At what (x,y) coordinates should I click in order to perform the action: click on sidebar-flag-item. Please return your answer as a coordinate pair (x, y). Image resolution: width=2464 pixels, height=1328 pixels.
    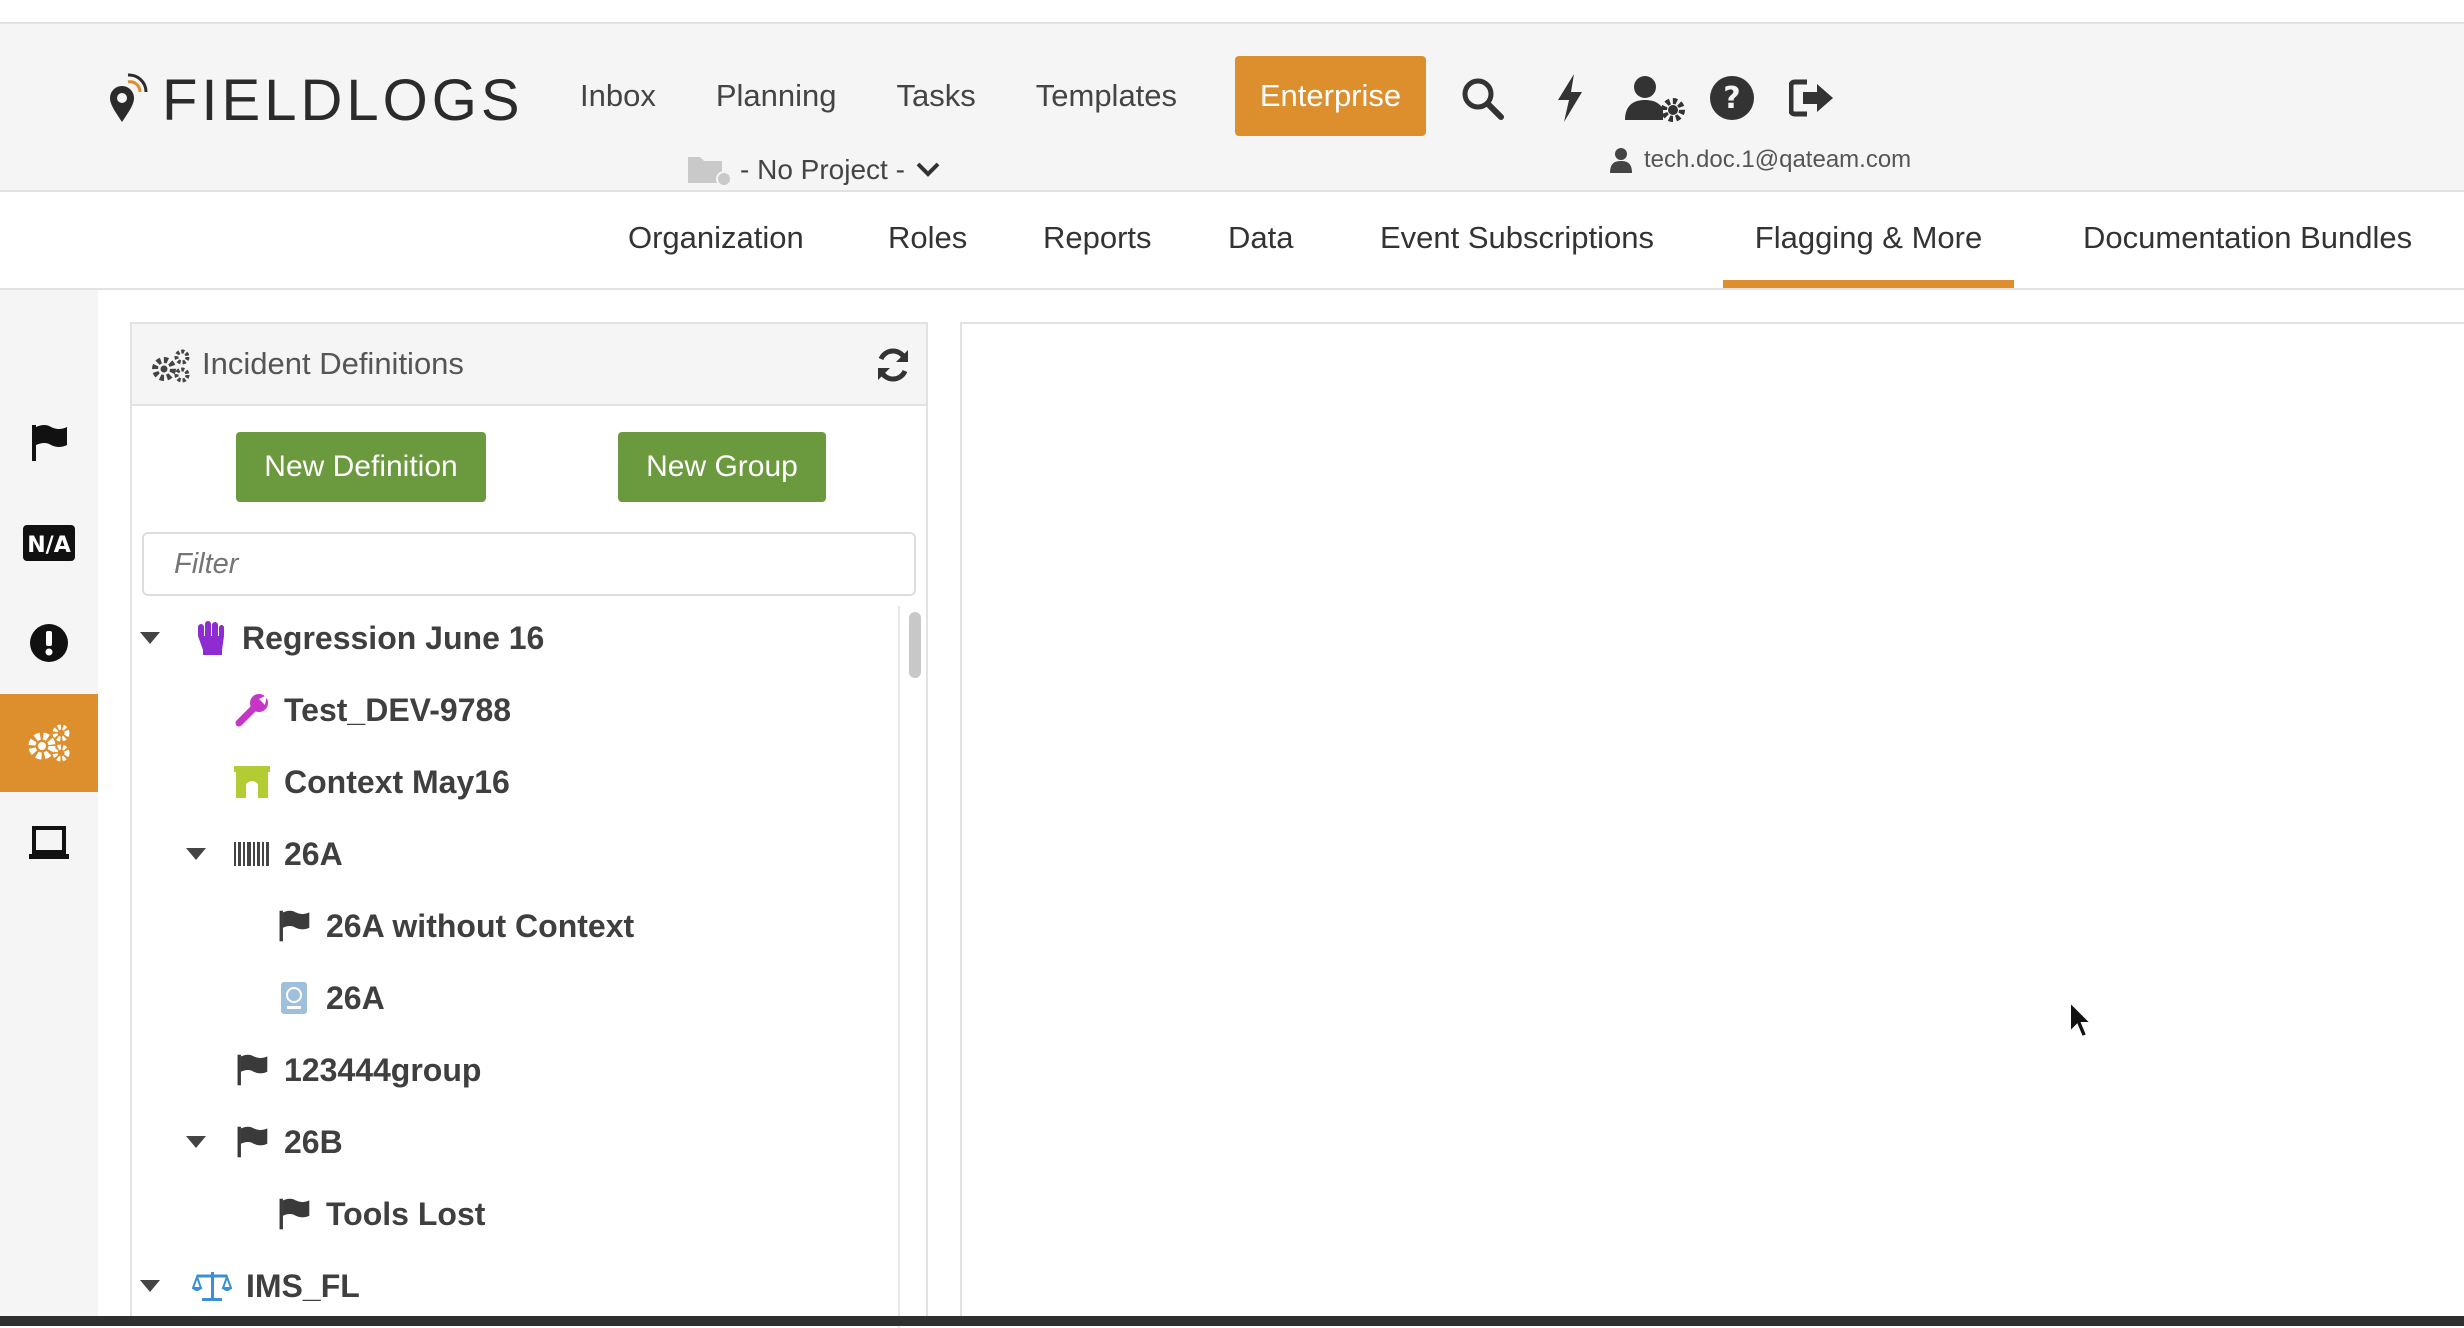
    Looking at the image, I should click on (49, 443).